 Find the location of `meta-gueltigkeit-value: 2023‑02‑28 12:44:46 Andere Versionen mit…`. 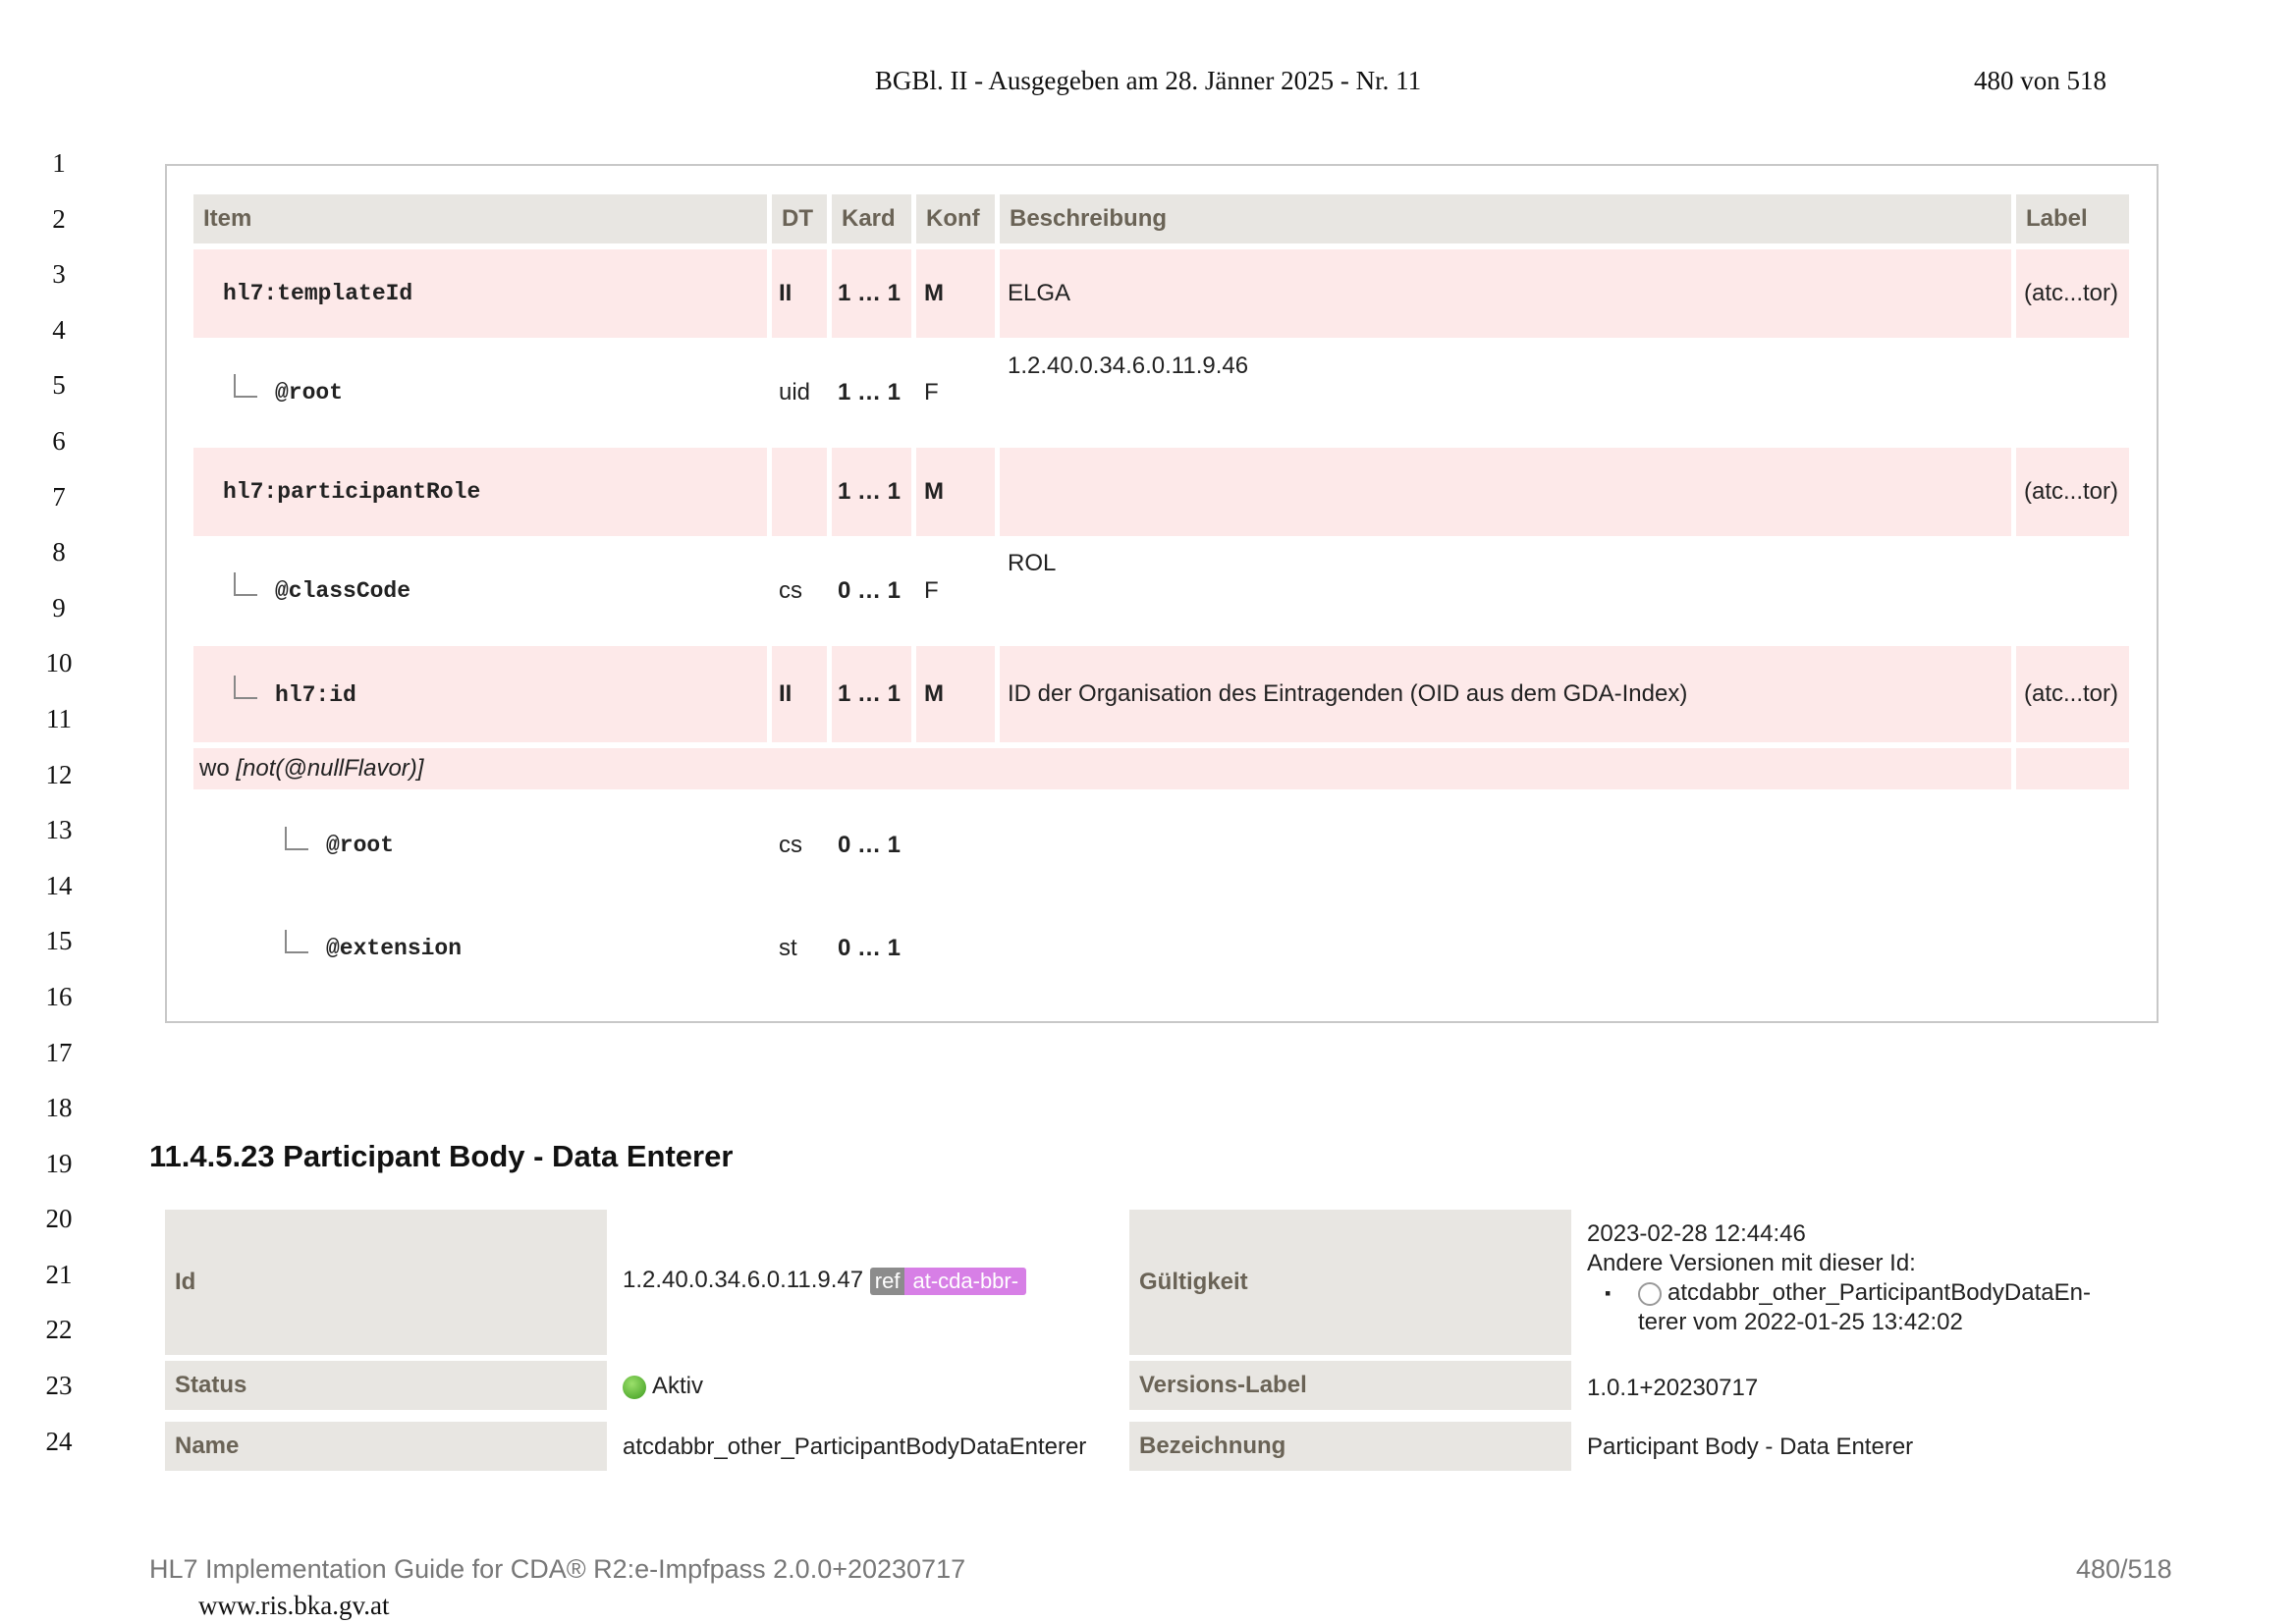

meta-gueltigkeit-value: 2023‑02‑28 12:44:46 Andere Versionen mit… is located at coordinates (1839, 1278).